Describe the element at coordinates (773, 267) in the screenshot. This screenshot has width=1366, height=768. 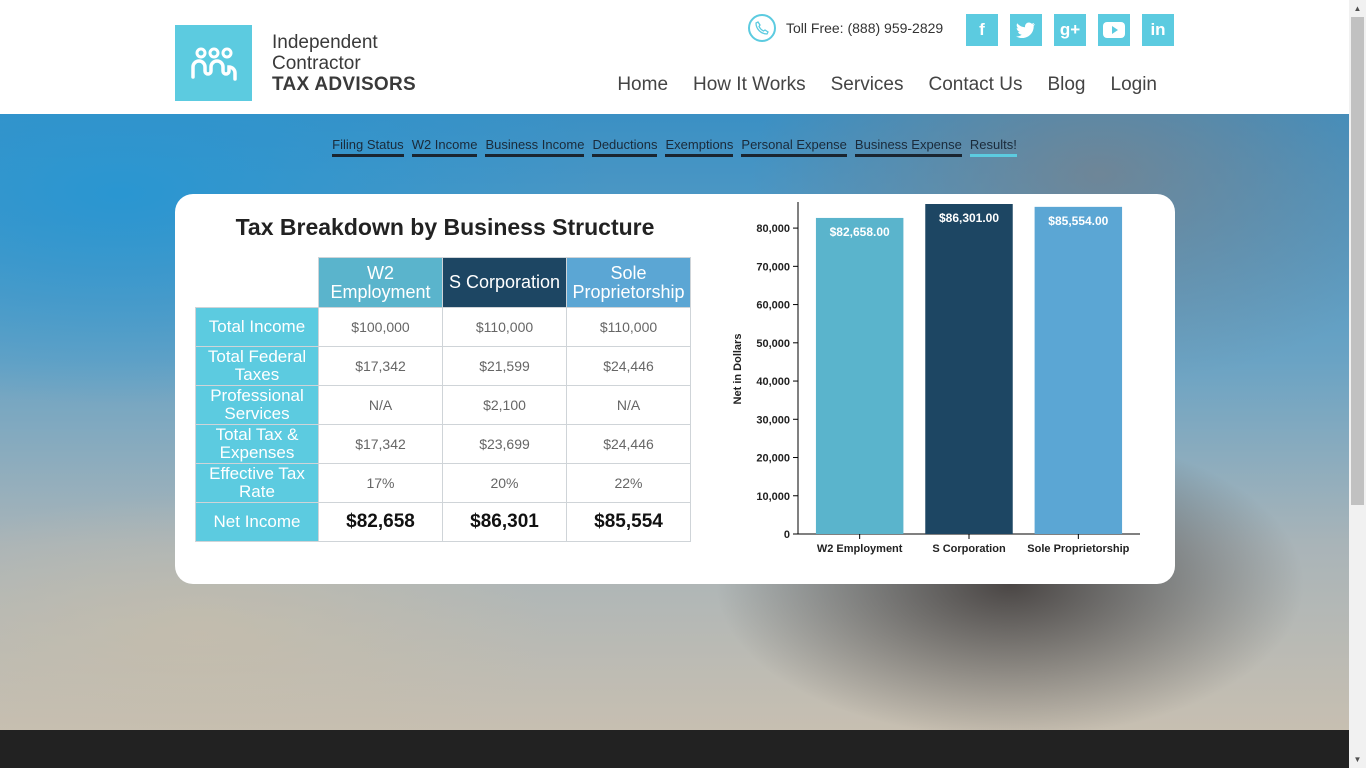
I see `y-tick-label: 70,000` at that location.